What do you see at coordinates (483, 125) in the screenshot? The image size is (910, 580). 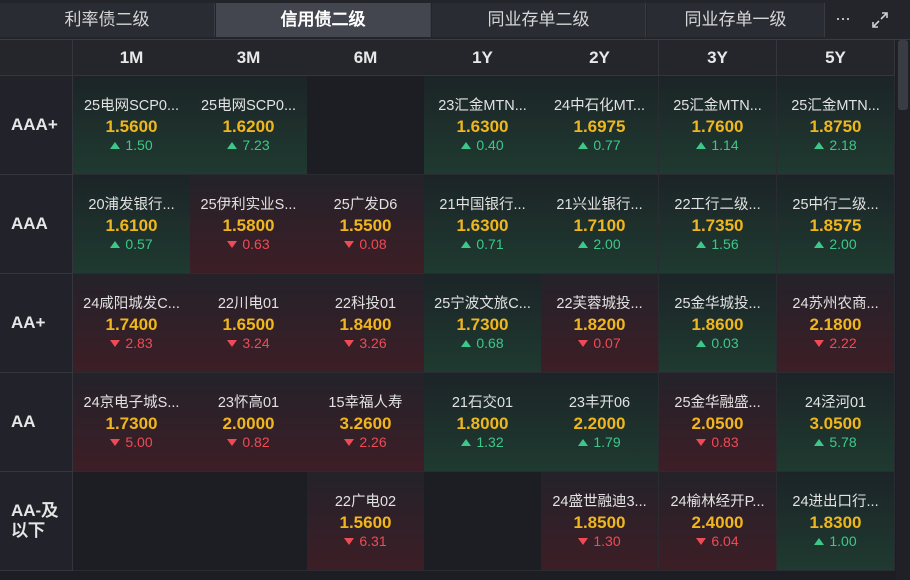 I see `bond-cell: 23汇金MTN... 1.6300 0.40` at bounding box center [483, 125].